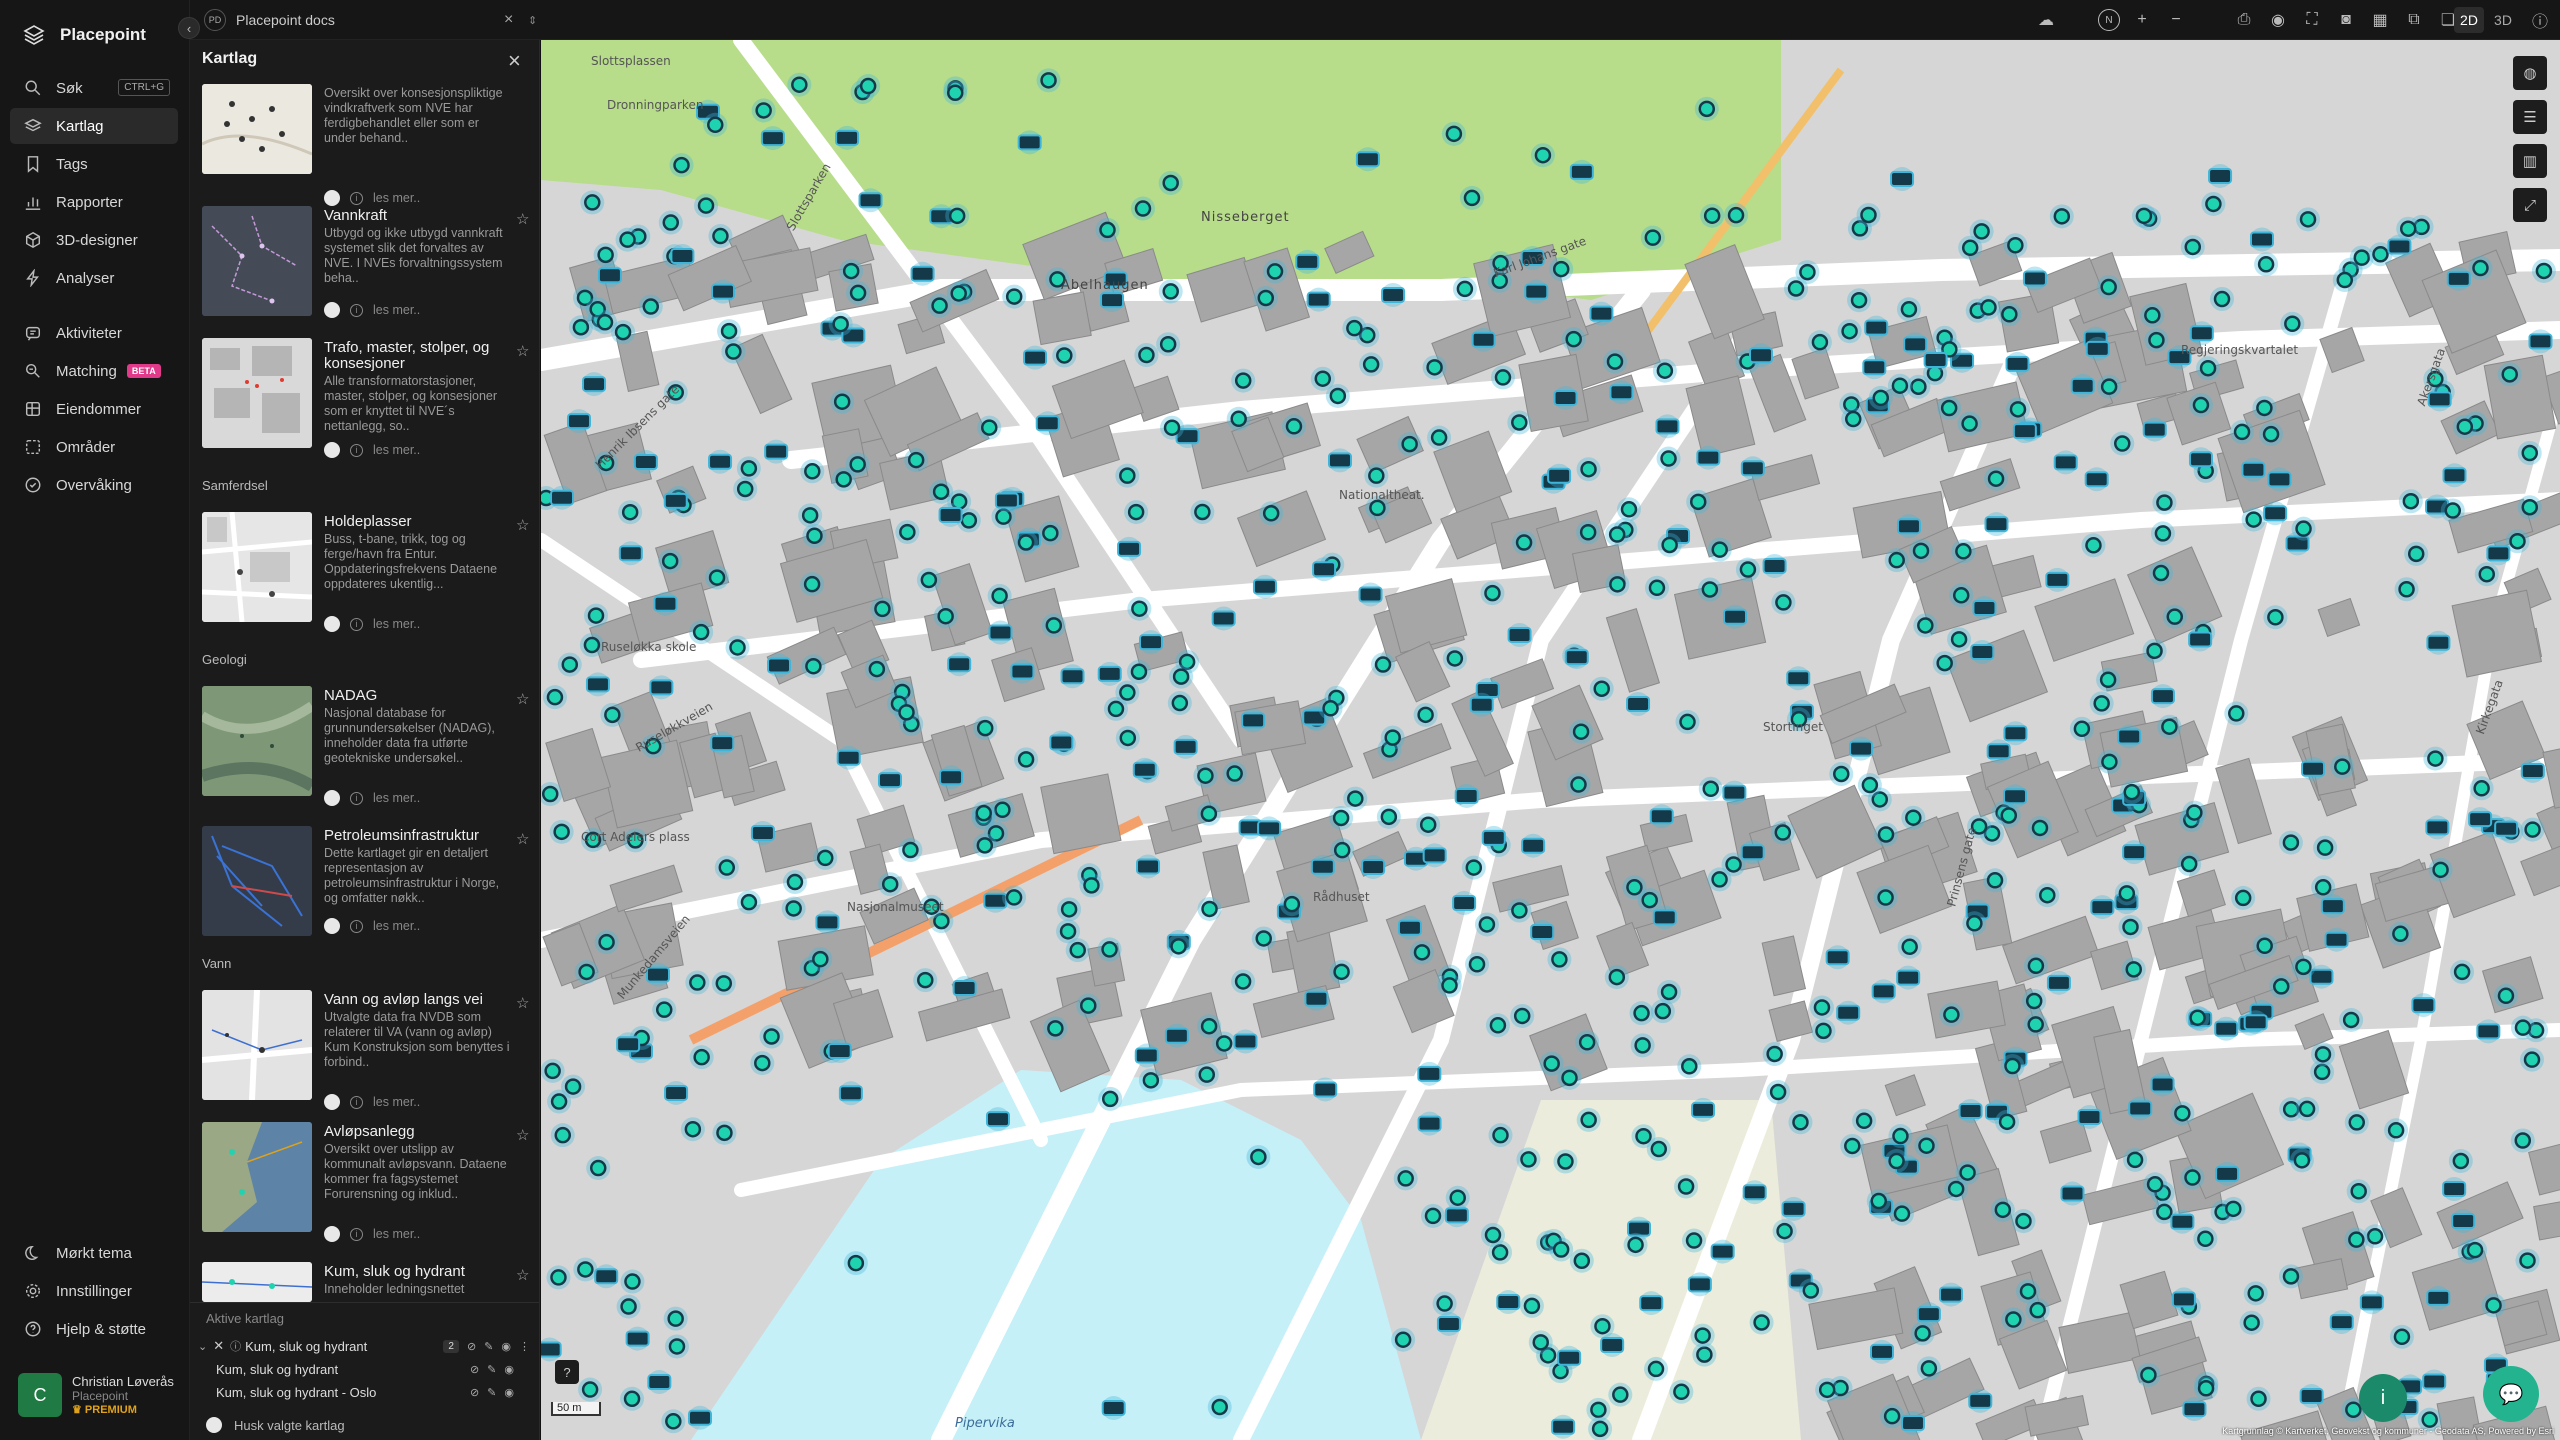  What do you see at coordinates (2346, 20) in the screenshot?
I see `camera-icon: ◙` at bounding box center [2346, 20].